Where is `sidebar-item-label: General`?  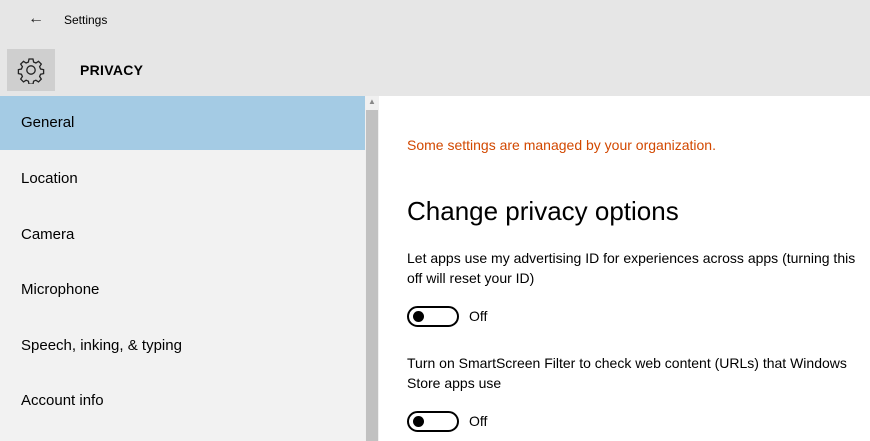 sidebar-item-label: General is located at coordinates (48, 122).